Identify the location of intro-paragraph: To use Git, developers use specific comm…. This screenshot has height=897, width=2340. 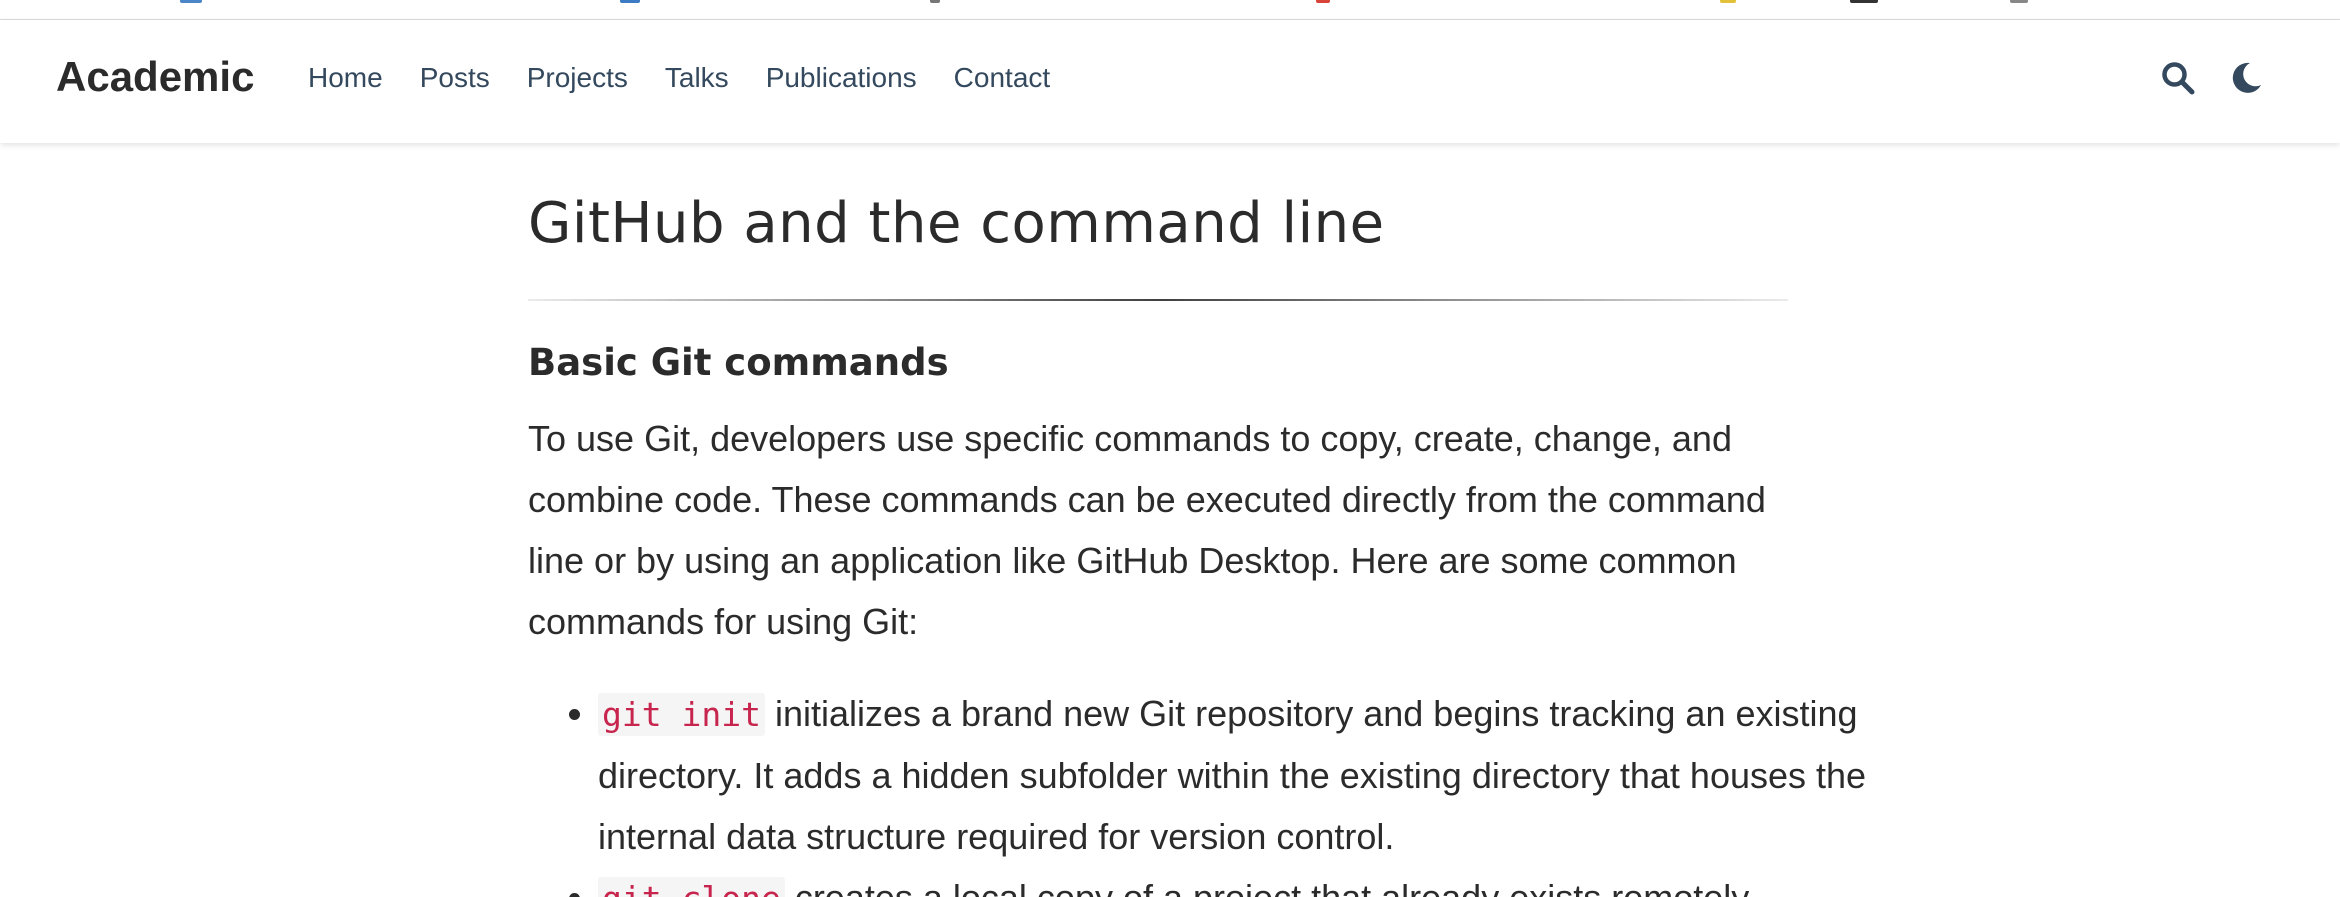
(1147, 530).